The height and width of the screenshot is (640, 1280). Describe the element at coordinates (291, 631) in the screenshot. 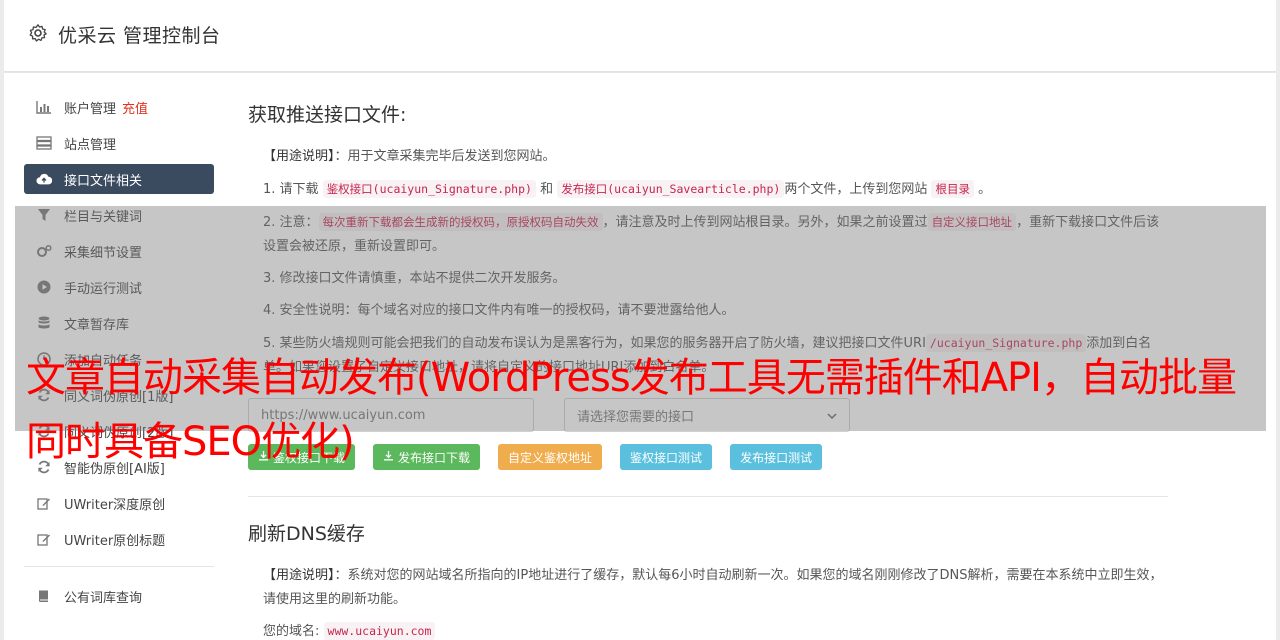

I see `domain-label: 您的域名:` at that location.